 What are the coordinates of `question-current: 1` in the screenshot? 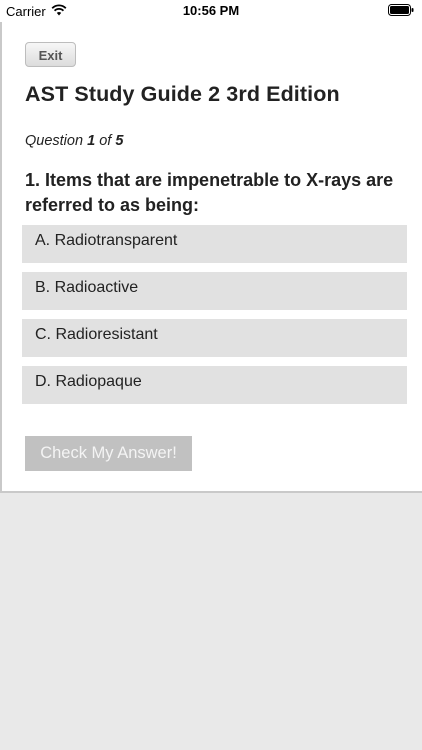 It's located at (91, 141).